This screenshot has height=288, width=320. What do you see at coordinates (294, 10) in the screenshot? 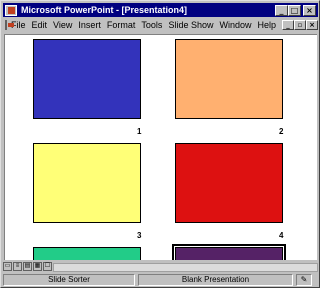
I see `maximize-button: □` at bounding box center [294, 10].